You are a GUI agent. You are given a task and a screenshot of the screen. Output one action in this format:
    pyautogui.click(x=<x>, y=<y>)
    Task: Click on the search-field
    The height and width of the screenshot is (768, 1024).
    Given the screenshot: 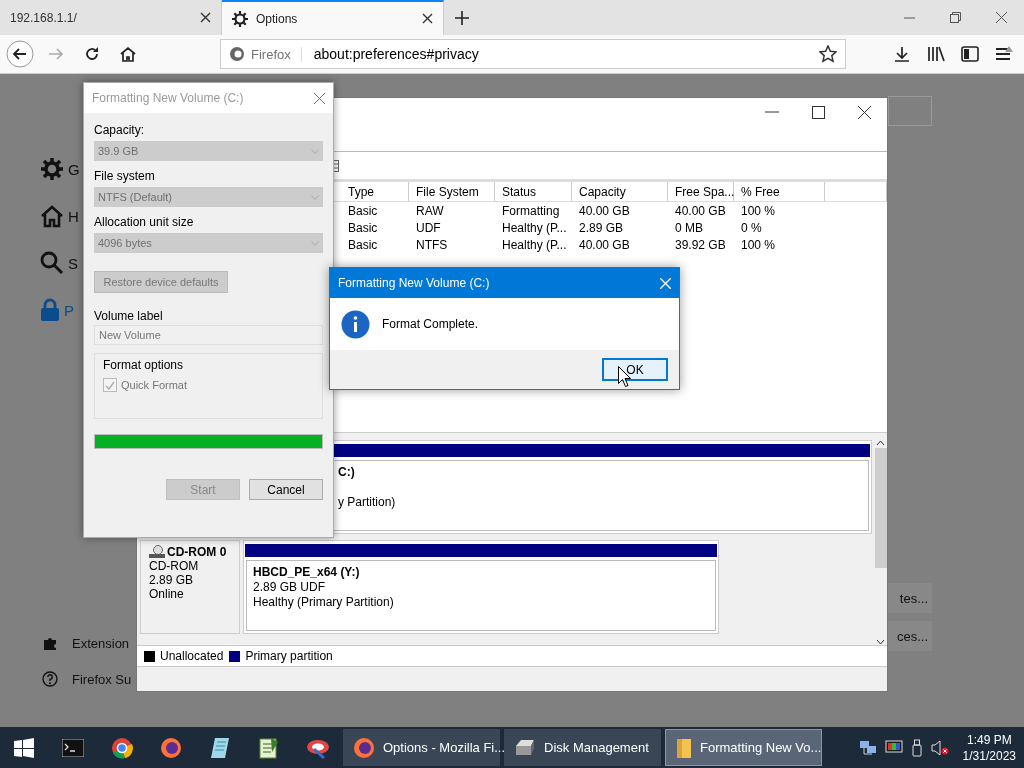 What is the action you would take?
    pyautogui.click(x=910, y=111)
    